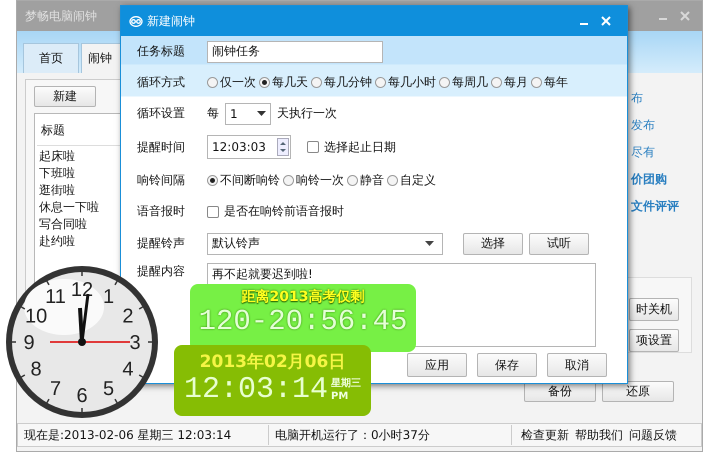 Image resolution: width=711 pixels, height=458 pixels. What do you see at coordinates (108, 389) in the screenshot?
I see `clock-numeral: 5` at bounding box center [108, 389].